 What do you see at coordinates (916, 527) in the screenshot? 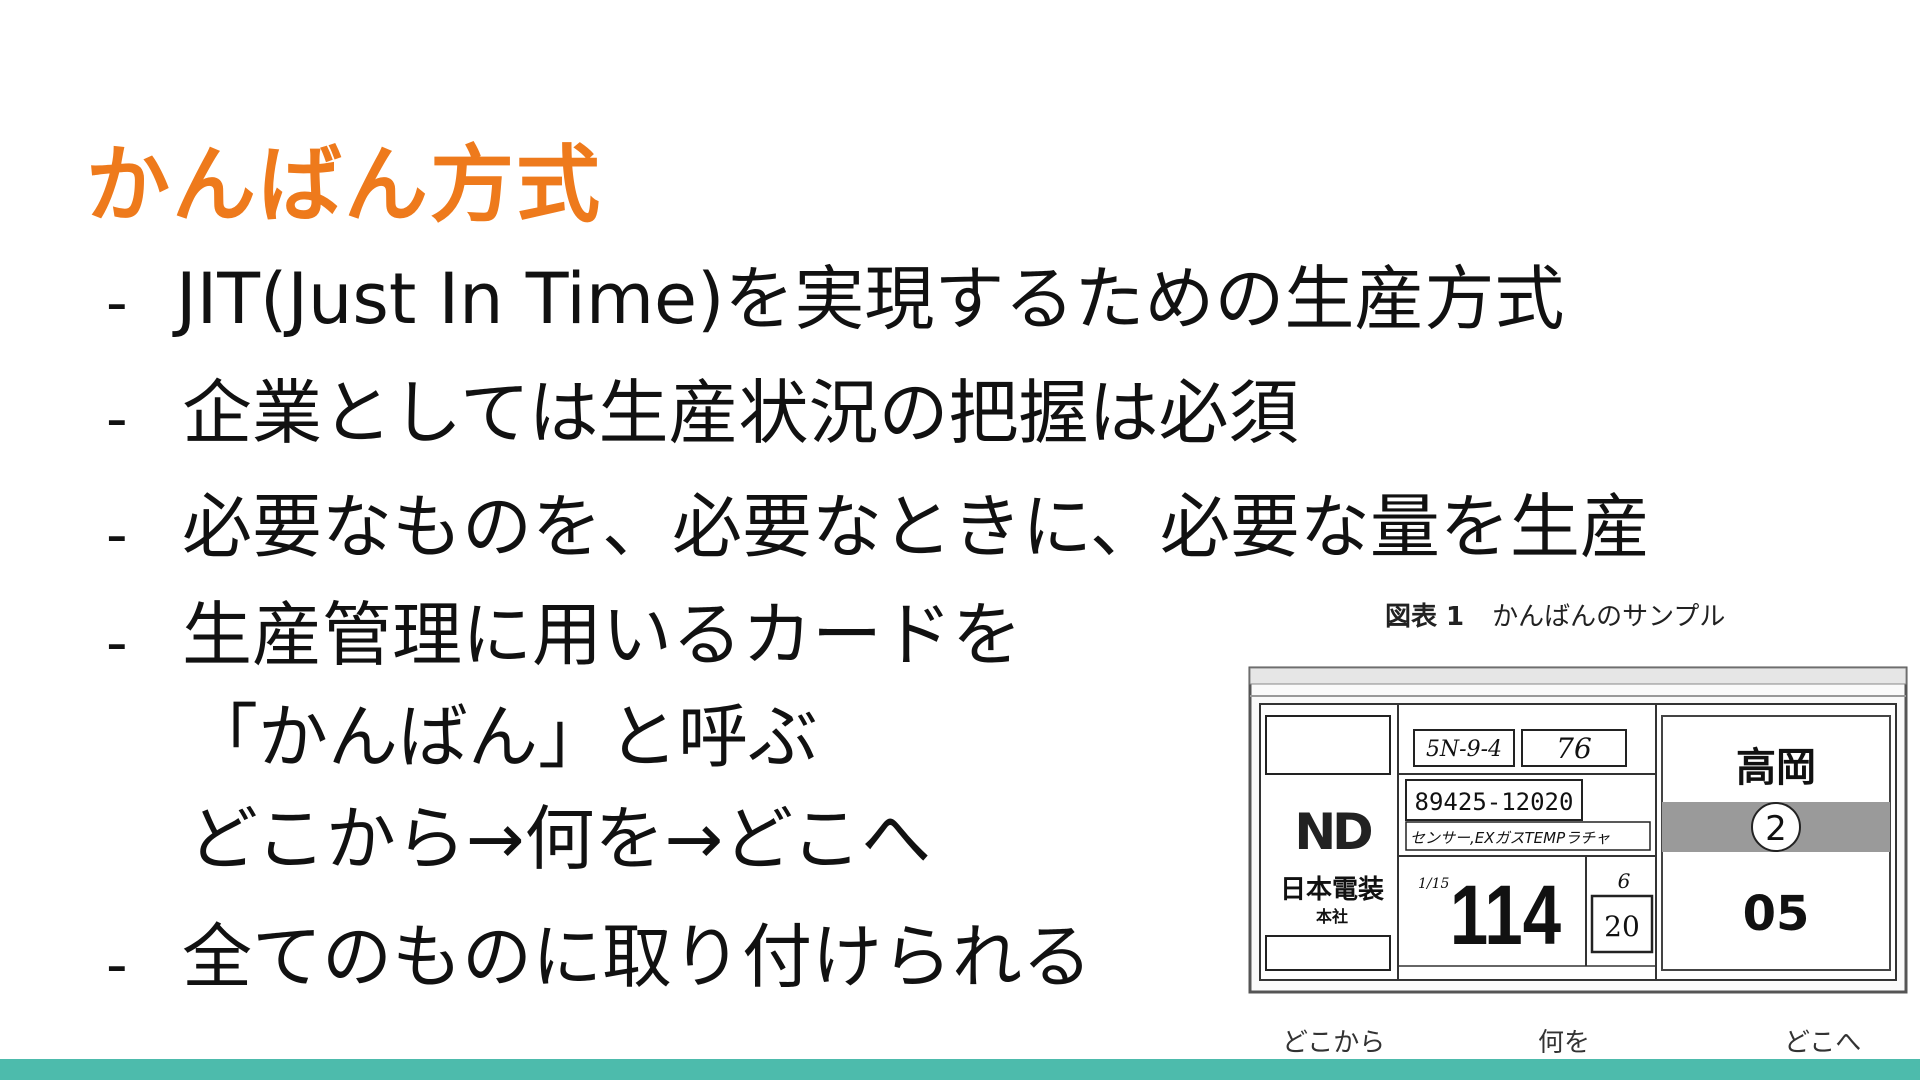
I see `bullet-text: 必要なものを、必要なときに、必要な量を生産` at bounding box center [916, 527].